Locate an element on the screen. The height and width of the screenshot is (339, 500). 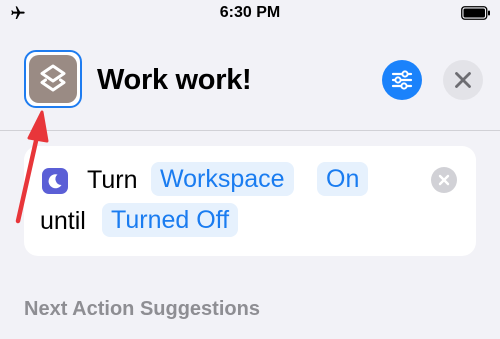
layers-icon is located at coordinates (53, 78).